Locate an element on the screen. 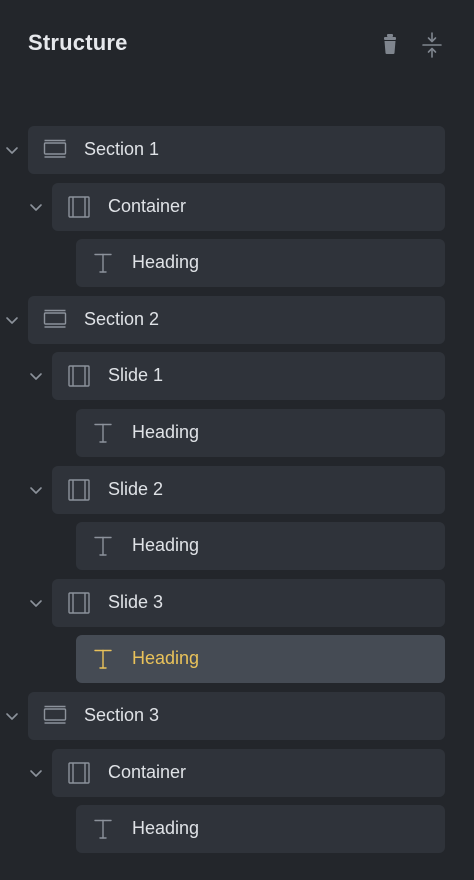 Image resolution: width=474 pixels, height=880 pixels. panel-title: Structure is located at coordinates (78, 42).